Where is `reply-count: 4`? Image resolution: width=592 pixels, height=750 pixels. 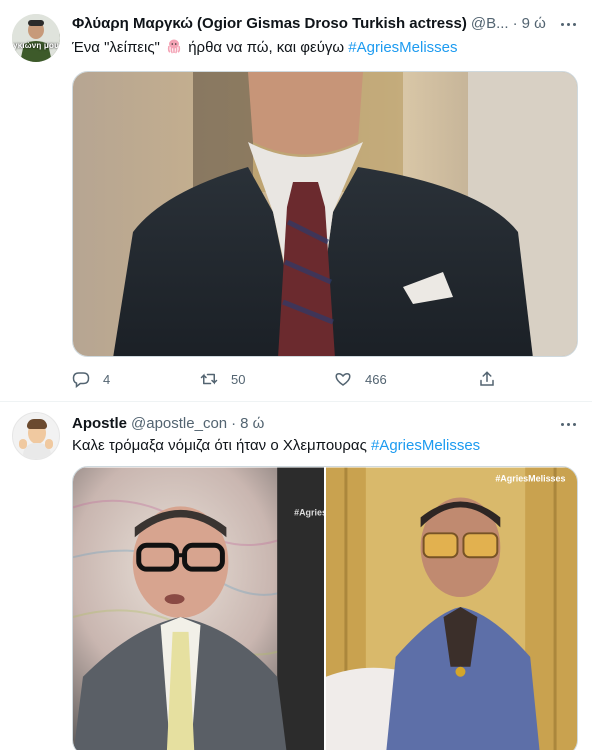
reply-count: 4 is located at coordinates (107, 379).